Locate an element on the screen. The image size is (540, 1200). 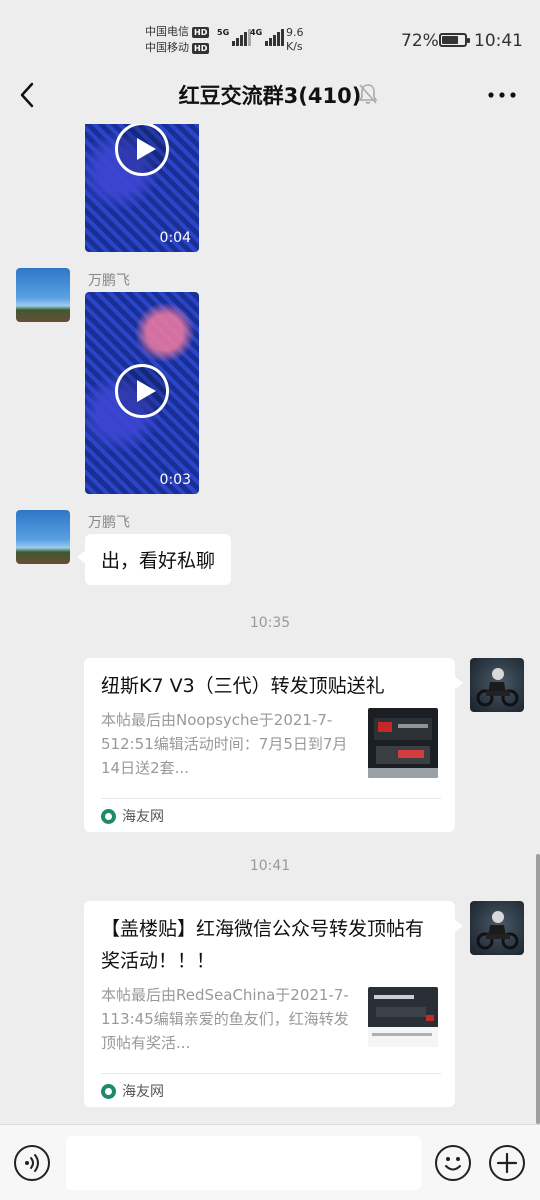
signal-4g-label: 4G is located at coordinates (256, 32).